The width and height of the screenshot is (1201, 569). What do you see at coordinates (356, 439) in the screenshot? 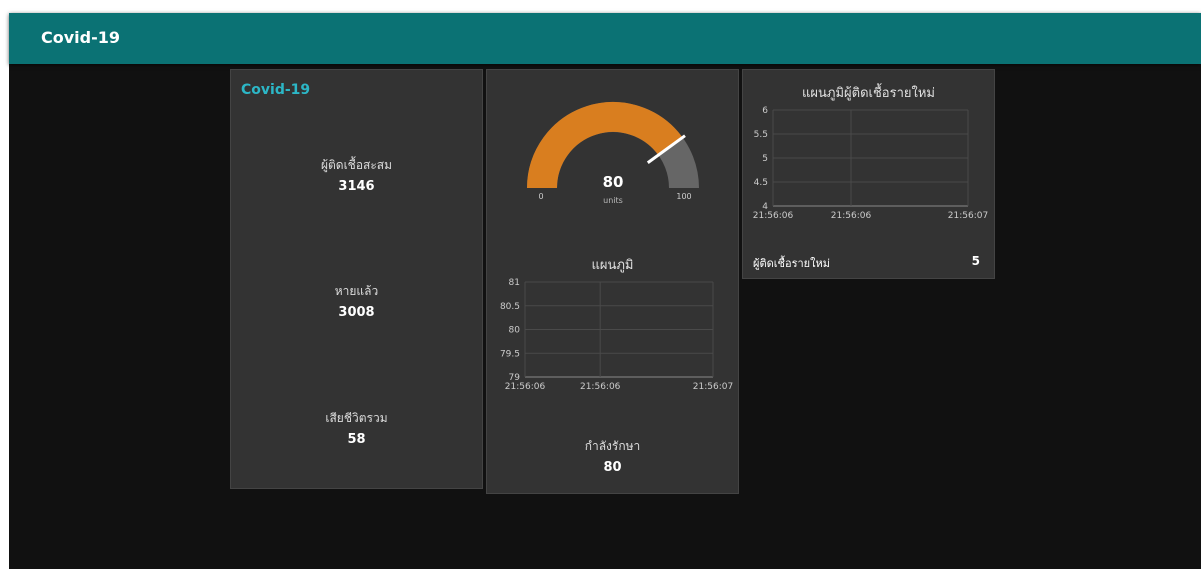
I see `stat-value: 58` at bounding box center [356, 439].